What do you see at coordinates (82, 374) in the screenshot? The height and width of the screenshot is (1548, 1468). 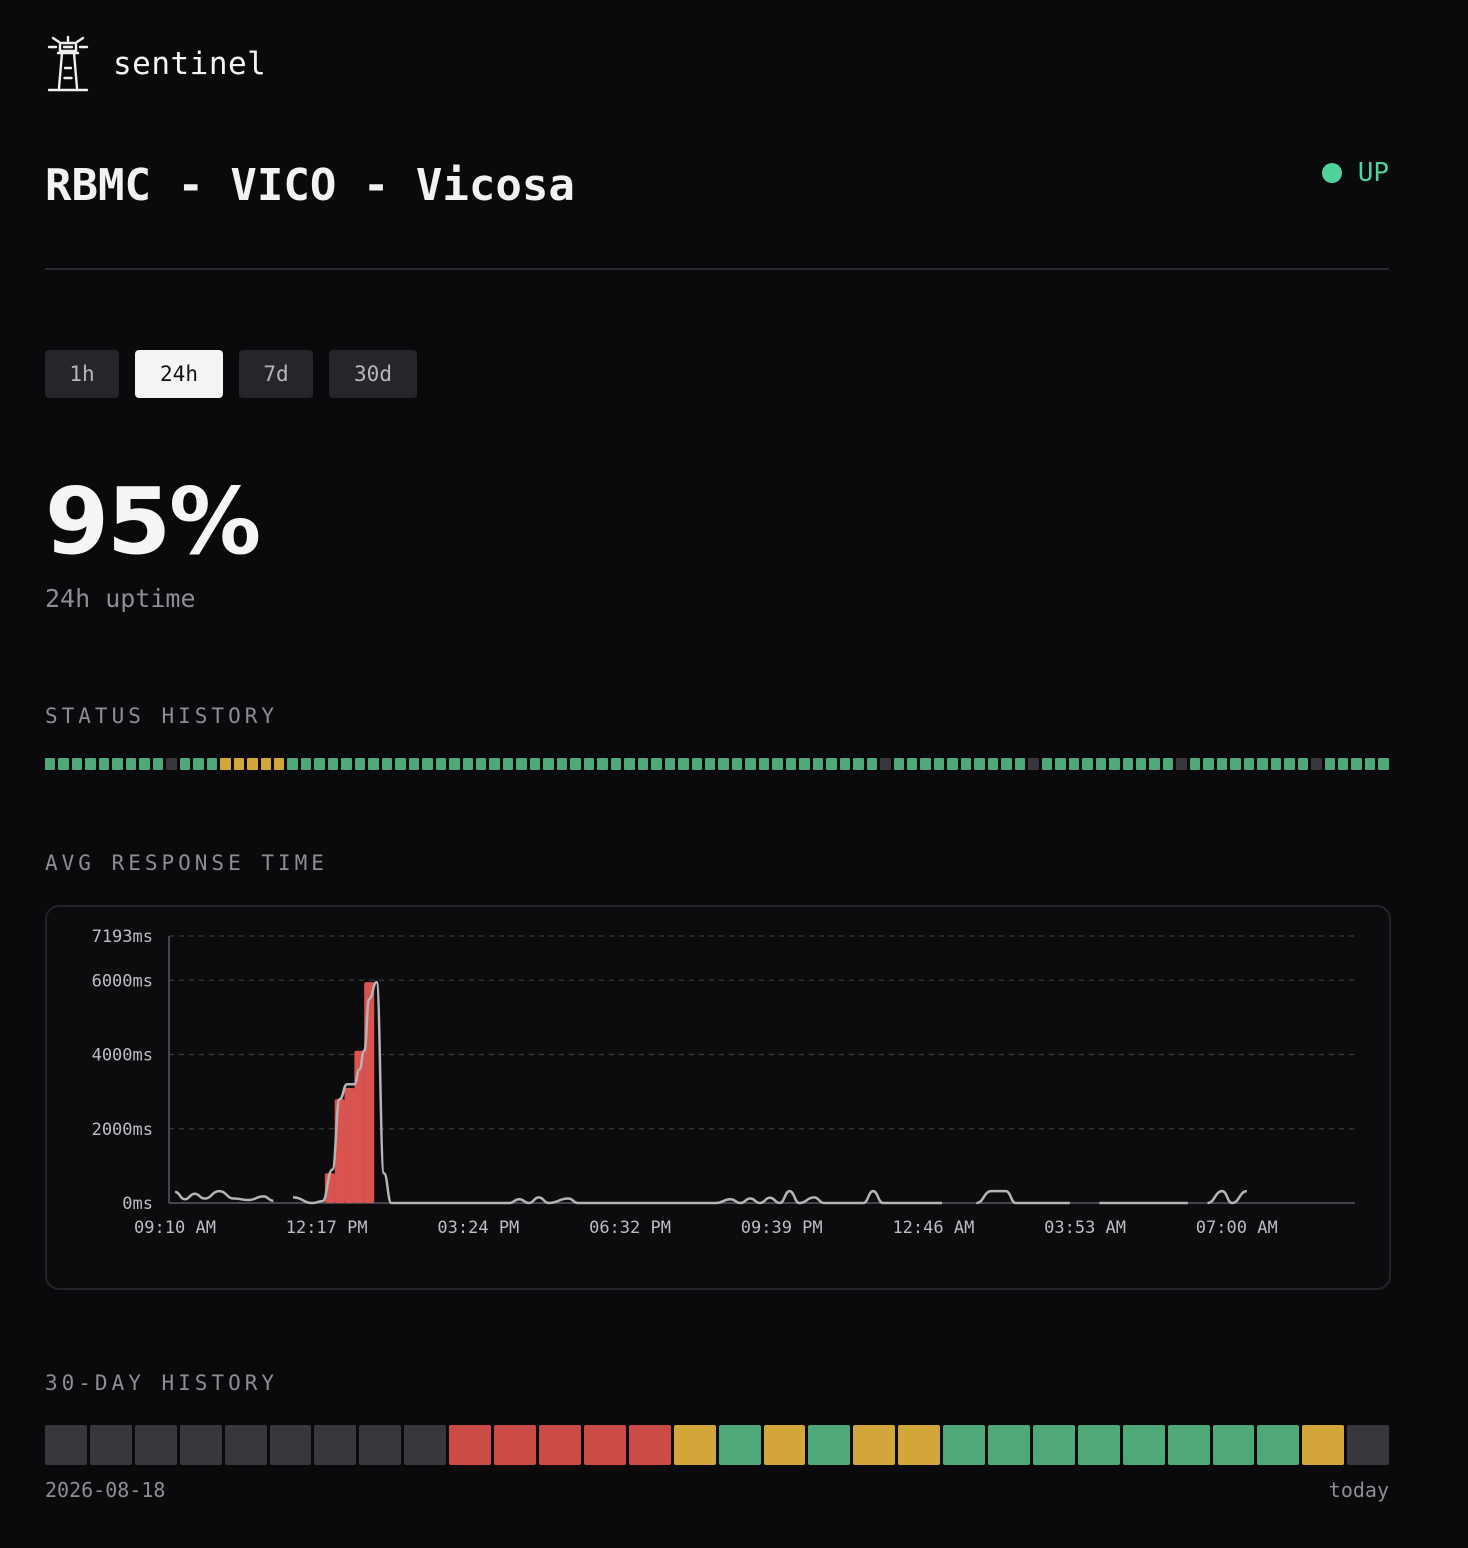 I see `tab-1h: 1h` at bounding box center [82, 374].